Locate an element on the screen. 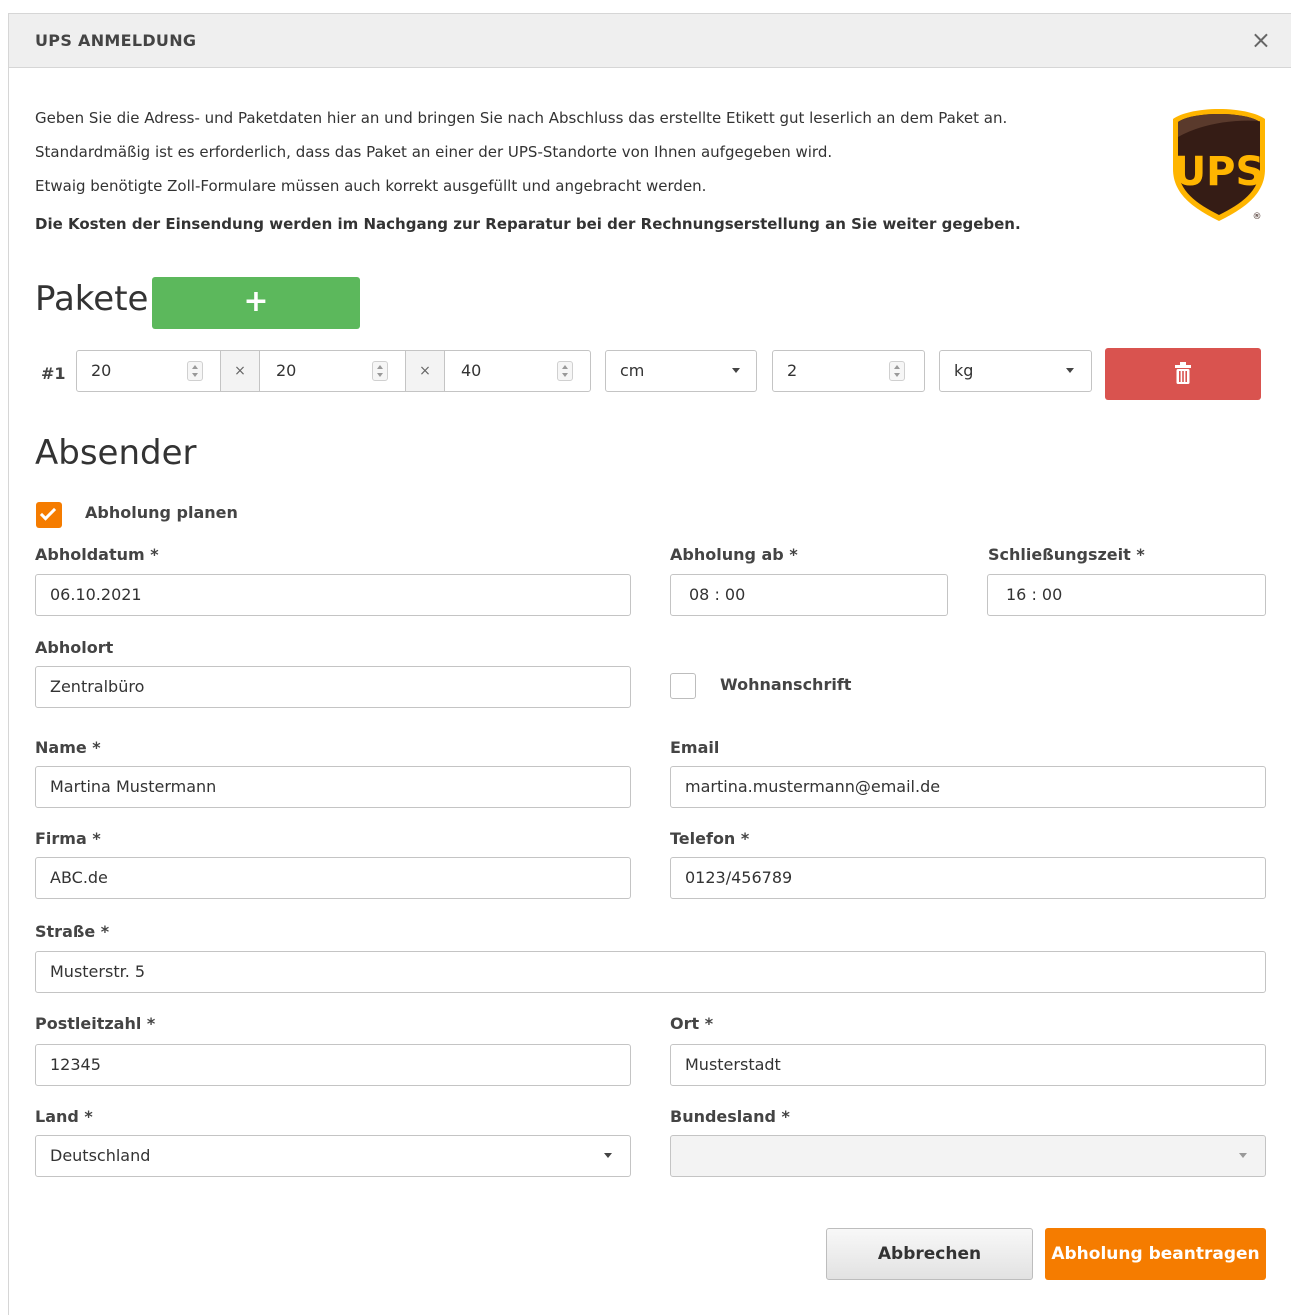  land-value: Deutschland is located at coordinates (100, 1155).